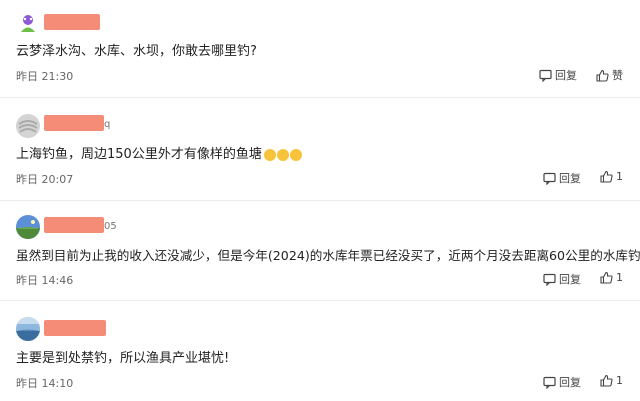 The width and height of the screenshot is (640, 401). I want to click on comment-time: 昨日 14:46, so click(45, 280).